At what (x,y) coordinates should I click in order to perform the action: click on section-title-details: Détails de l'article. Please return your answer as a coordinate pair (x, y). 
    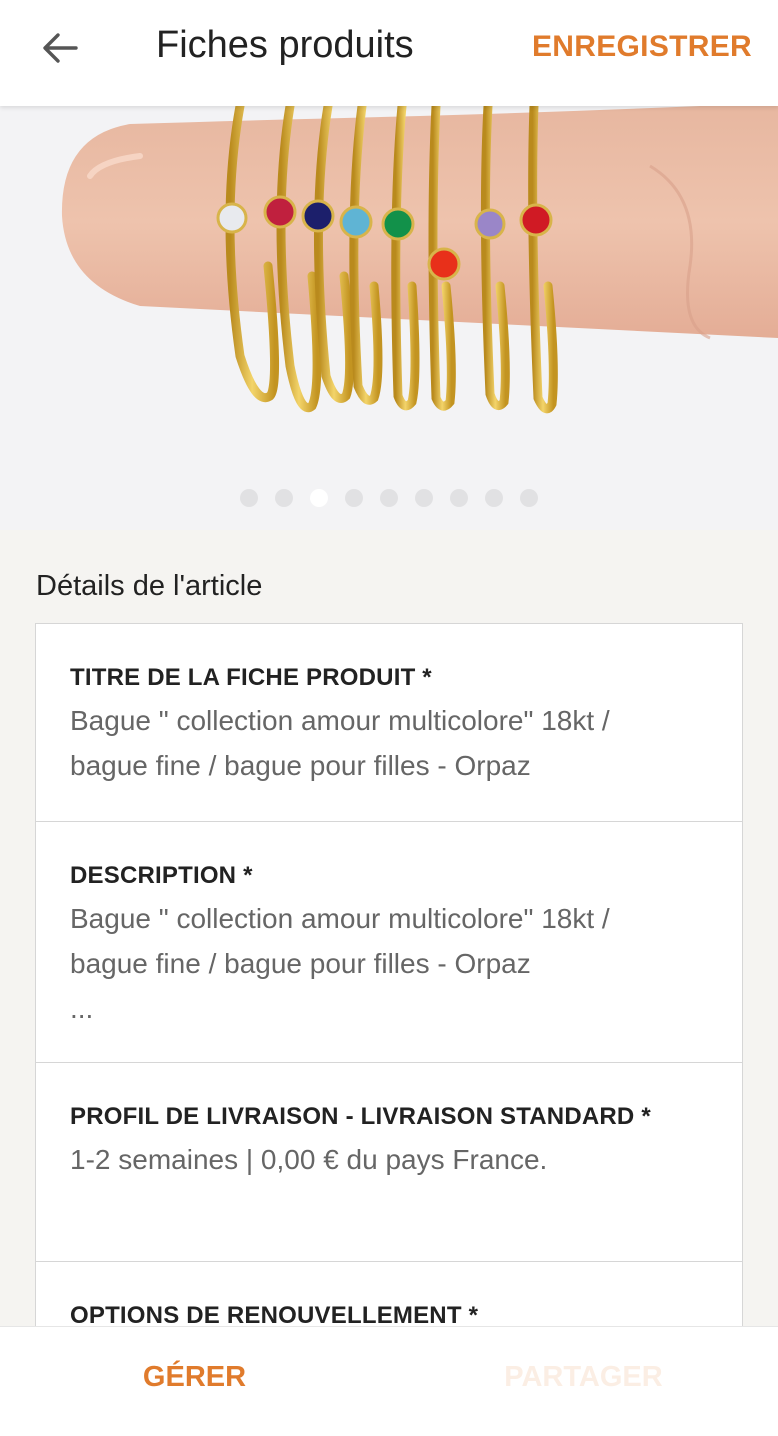
    Looking at the image, I should click on (149, 586).